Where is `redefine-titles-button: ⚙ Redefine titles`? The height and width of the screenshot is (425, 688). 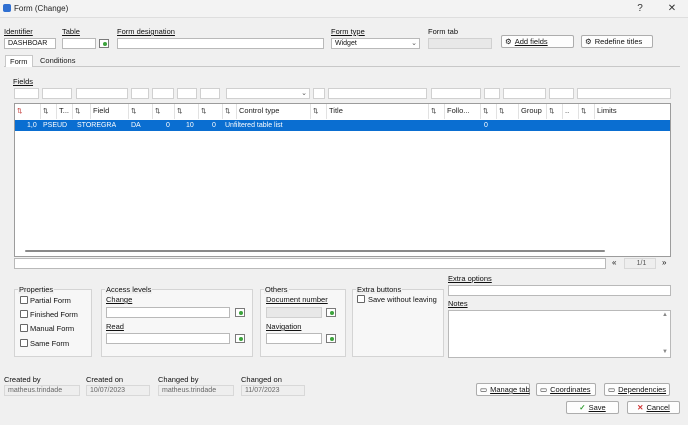
redefine-titles-button: ⚙ Redefine titles is located at coordinates (617, 41).